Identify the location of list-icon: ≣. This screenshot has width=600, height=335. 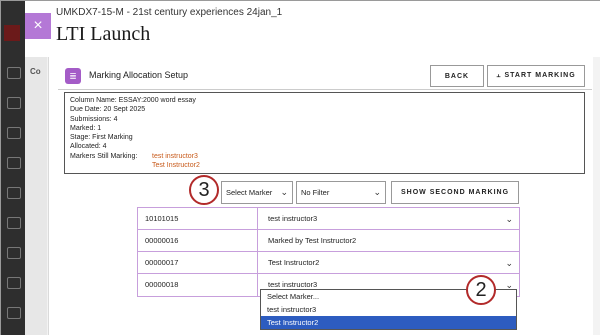
(73, 76).